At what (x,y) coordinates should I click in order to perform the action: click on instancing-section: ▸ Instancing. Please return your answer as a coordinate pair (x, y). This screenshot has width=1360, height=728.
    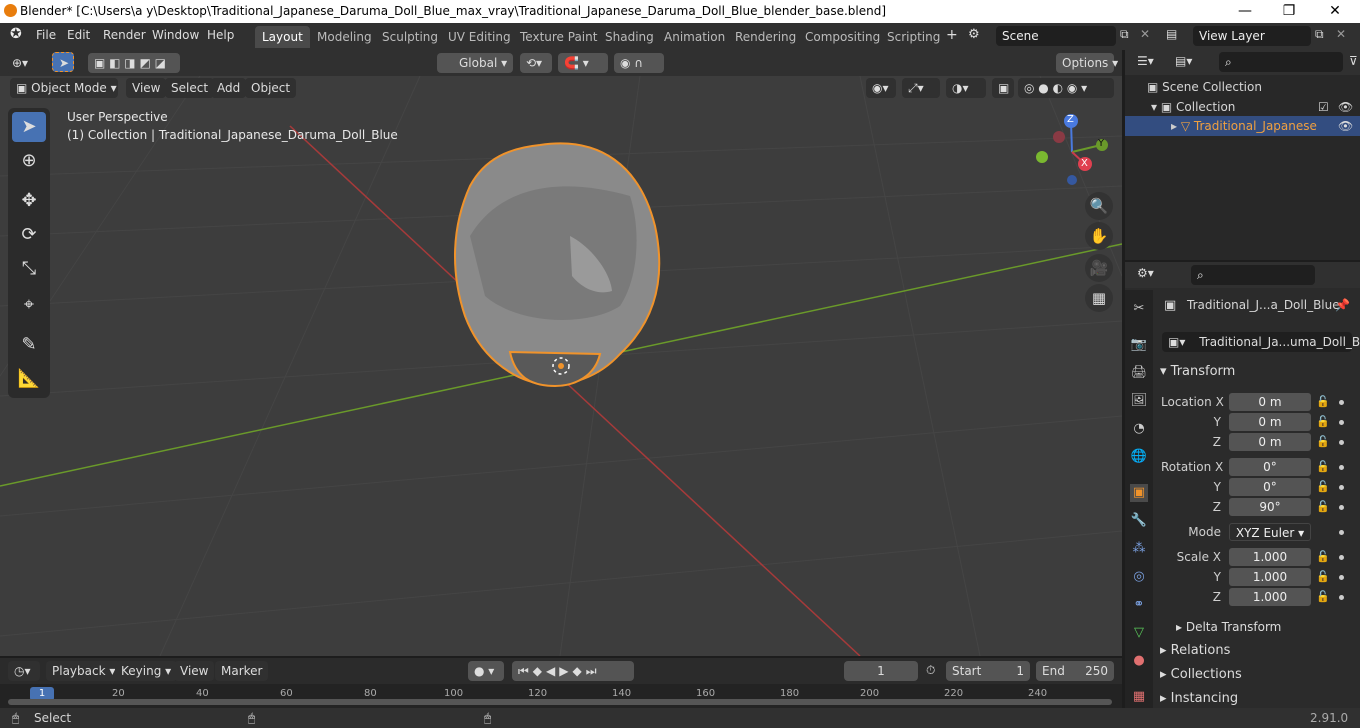
    Looking at the image, I should click on (1199, 698).